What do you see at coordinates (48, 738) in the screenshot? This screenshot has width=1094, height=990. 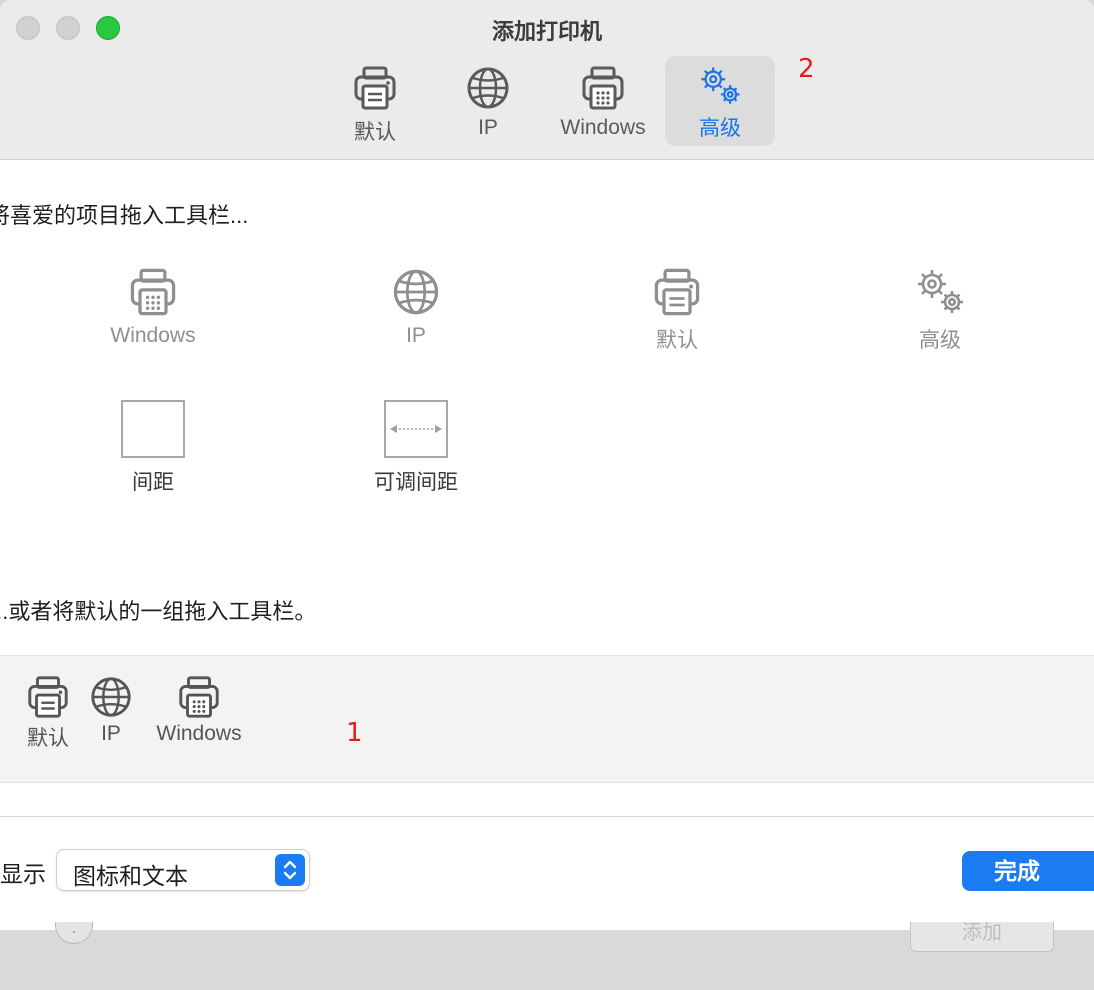 I see `default-set-item-label: 默认` at bounding box center [48, 738].